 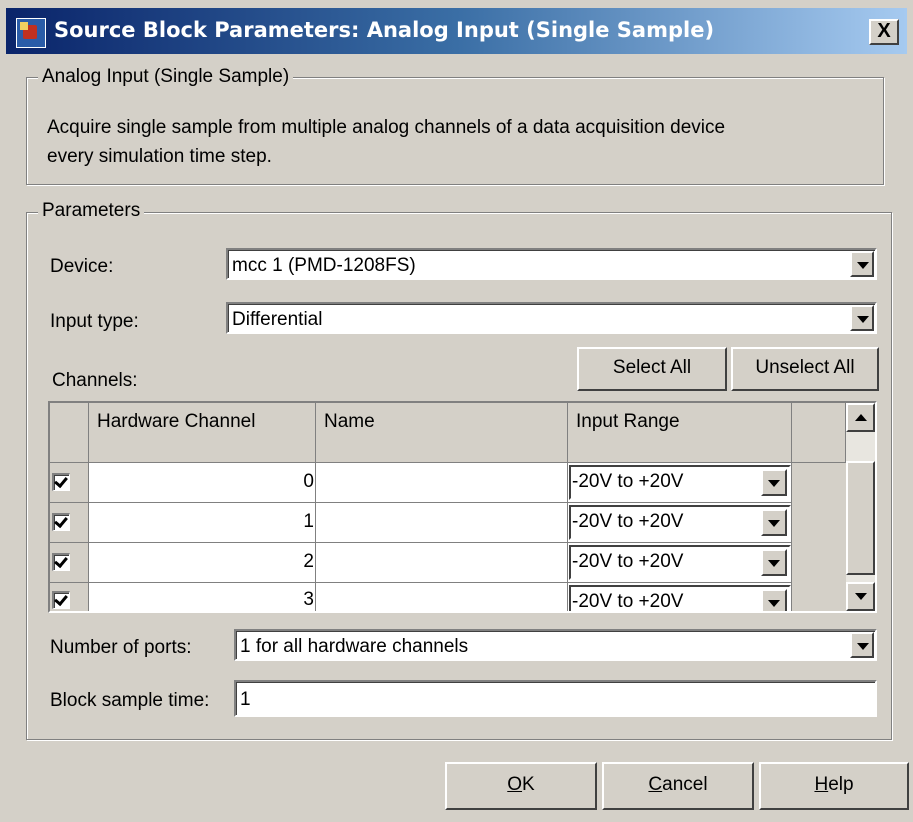 What do you see at coordinates (515, 784) in the screenshot?
I see `ok-mnemonic: O` at bounding box center [515, 784].